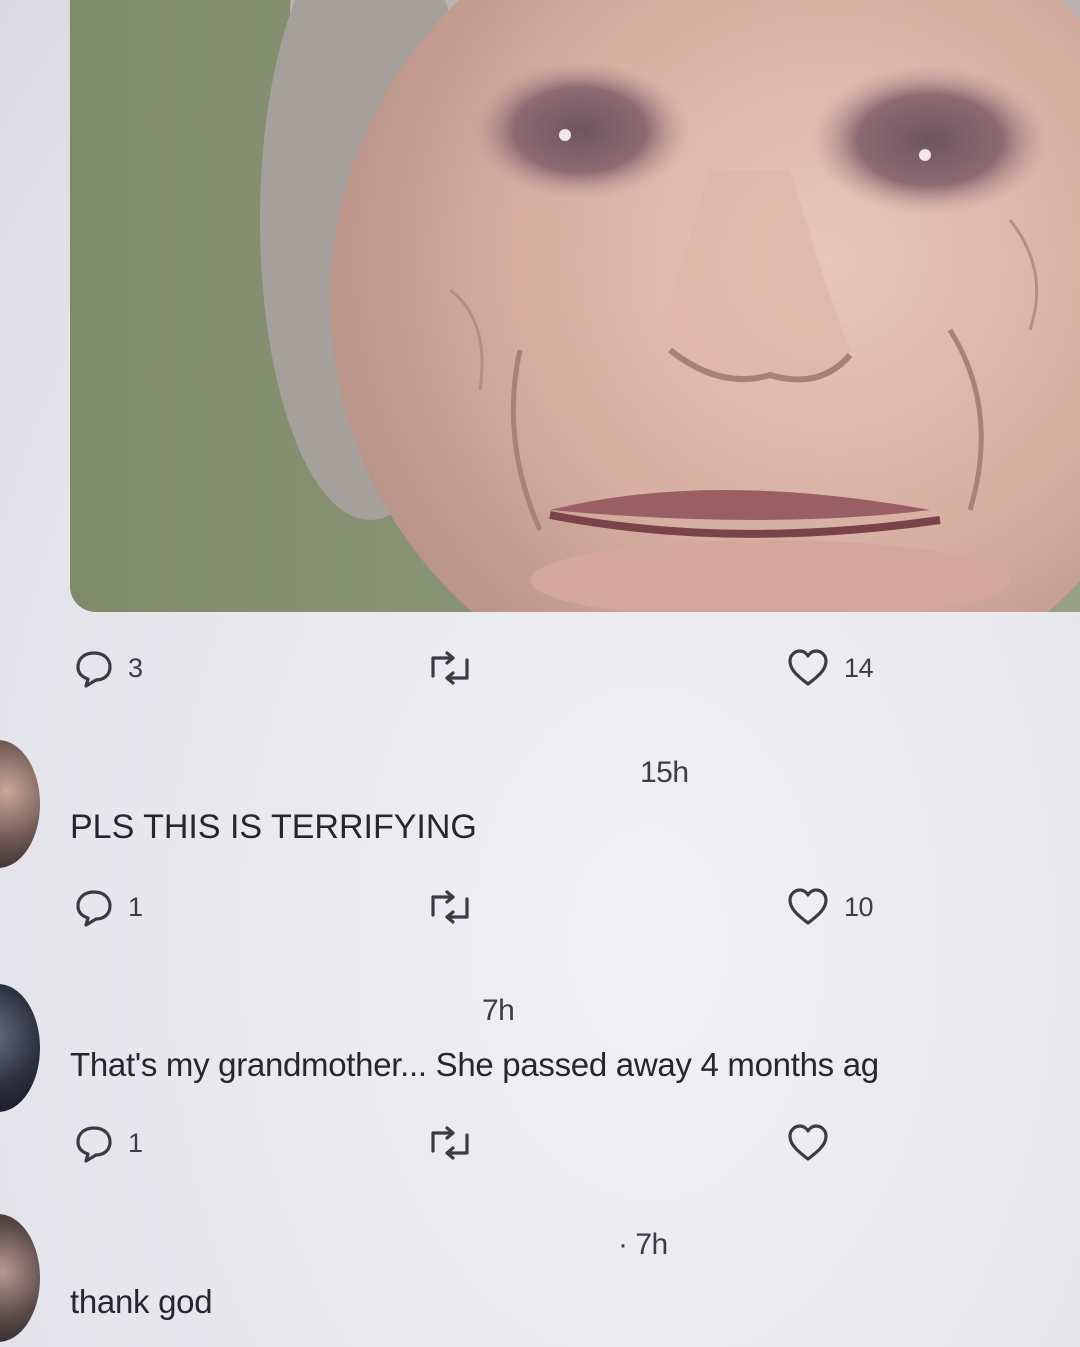 This screenshot has width=1080, height=1347. I want to click on comment-timestamp: 7h, so click(498, 1010).